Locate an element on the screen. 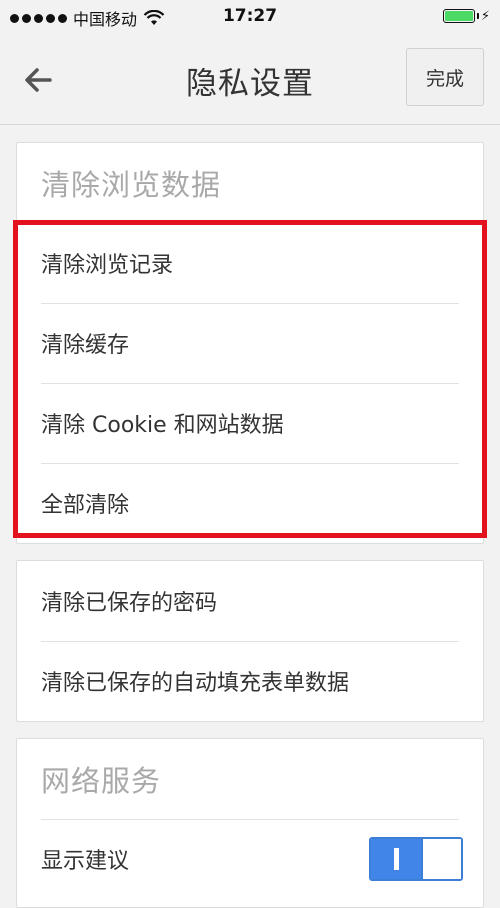 The image size is (500, 908). section-header-clear-browsing: 清除浏览数据 is located at coordinates (131, 185).